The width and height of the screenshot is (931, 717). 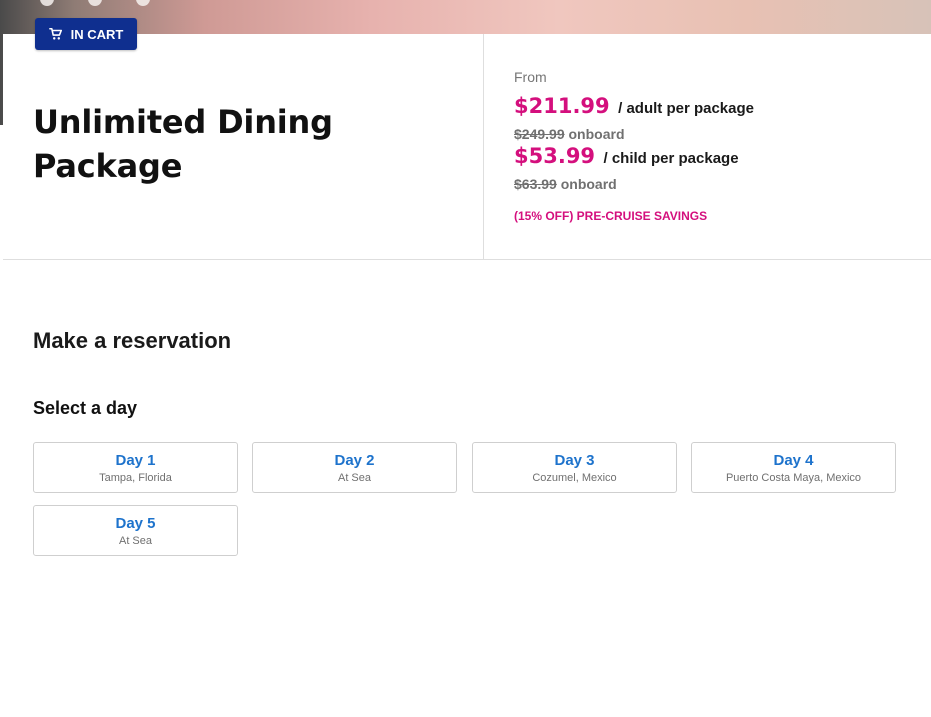 What do you see at coordinates (671, 158) in the screenshot?
I see `child-price-unit: / child per package` at bounding box center [671, 158].